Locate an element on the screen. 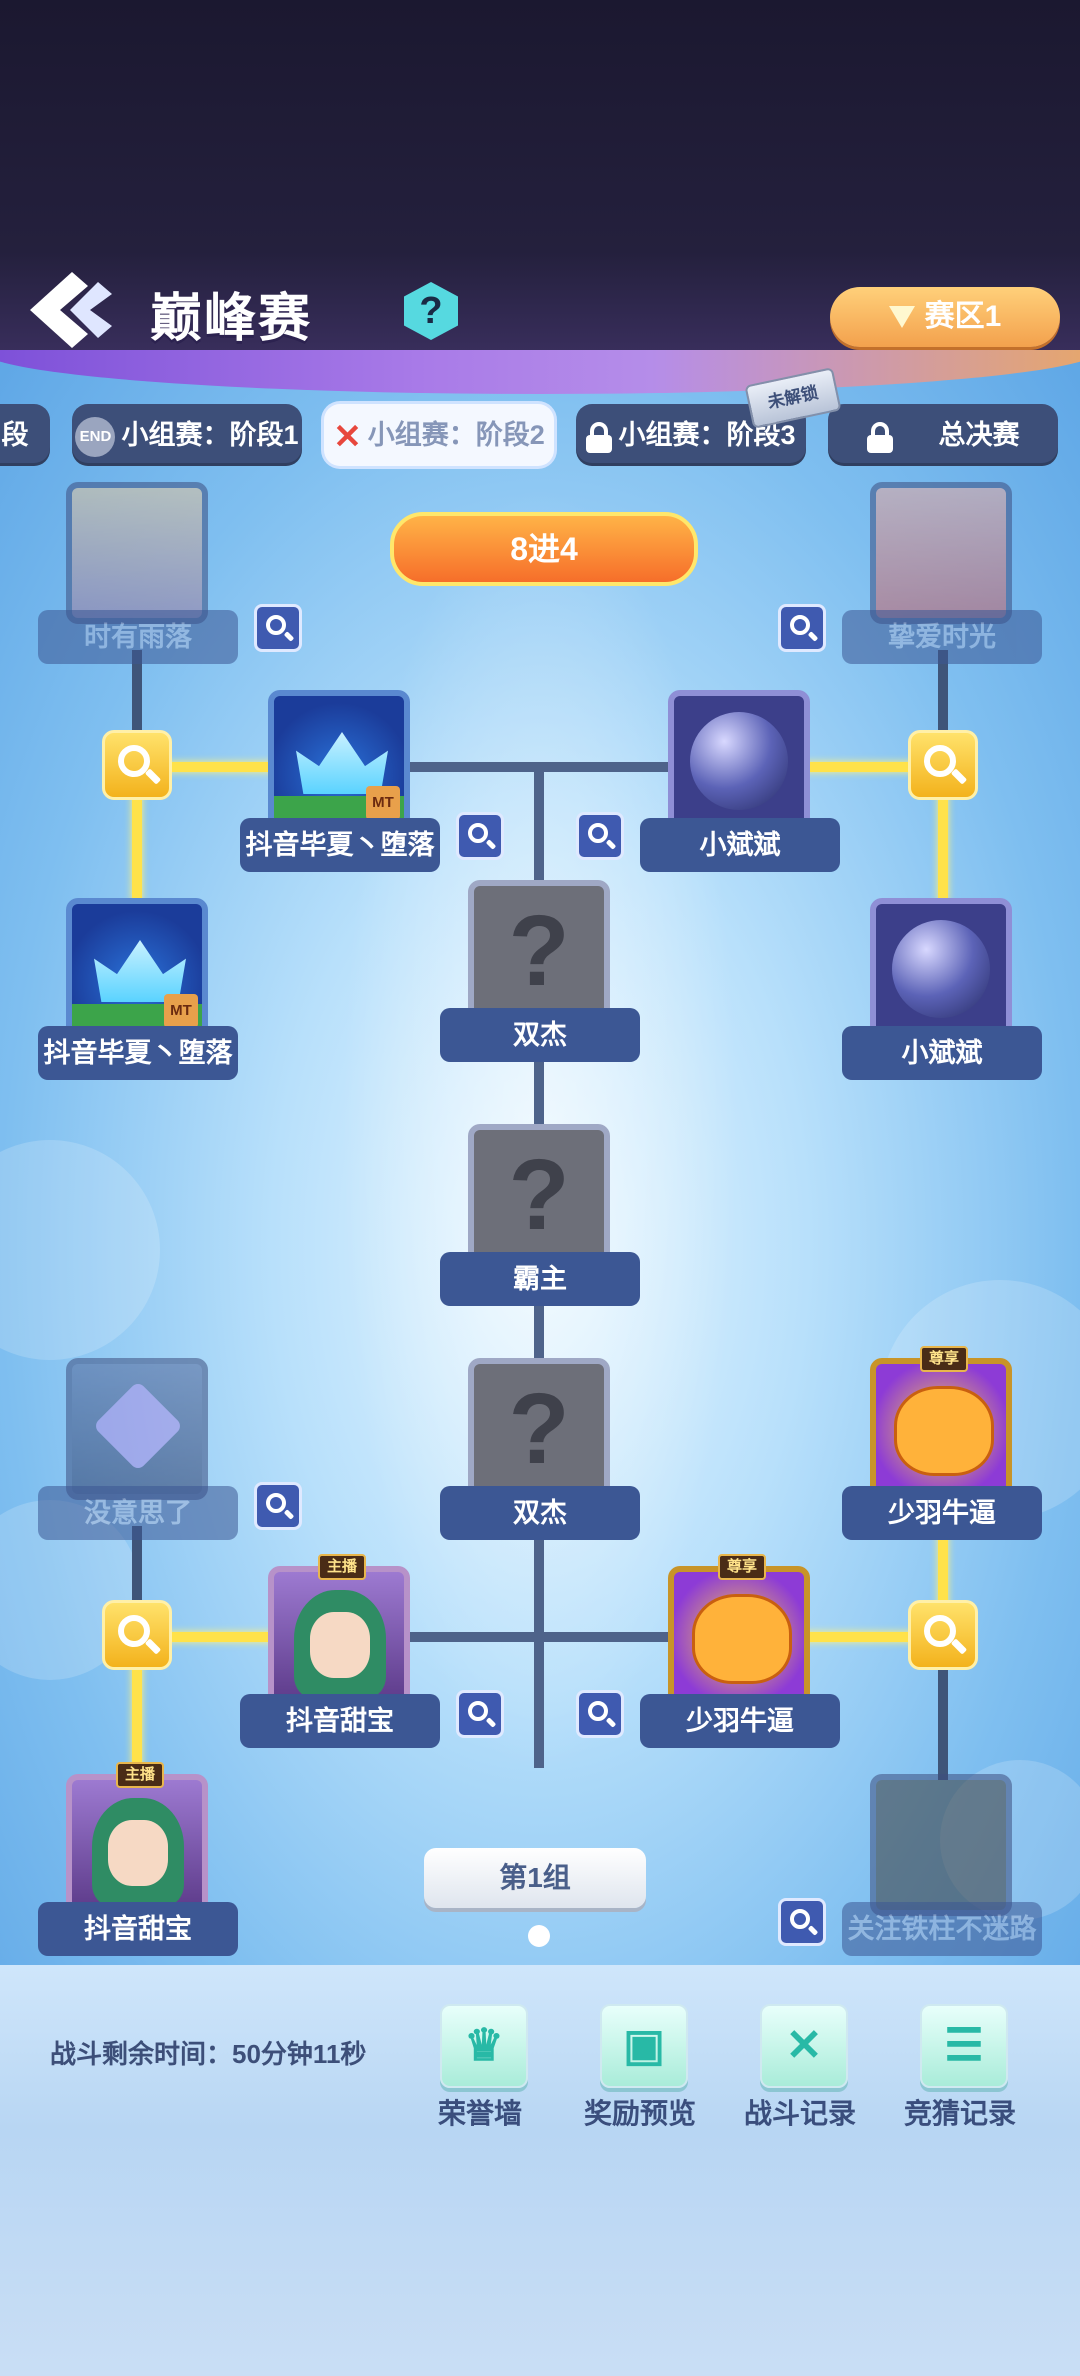 Image resolution: width=1080 pixels, height=2376 pixels. player-card: 挚爱时光 is located at coordinates (942, 577).